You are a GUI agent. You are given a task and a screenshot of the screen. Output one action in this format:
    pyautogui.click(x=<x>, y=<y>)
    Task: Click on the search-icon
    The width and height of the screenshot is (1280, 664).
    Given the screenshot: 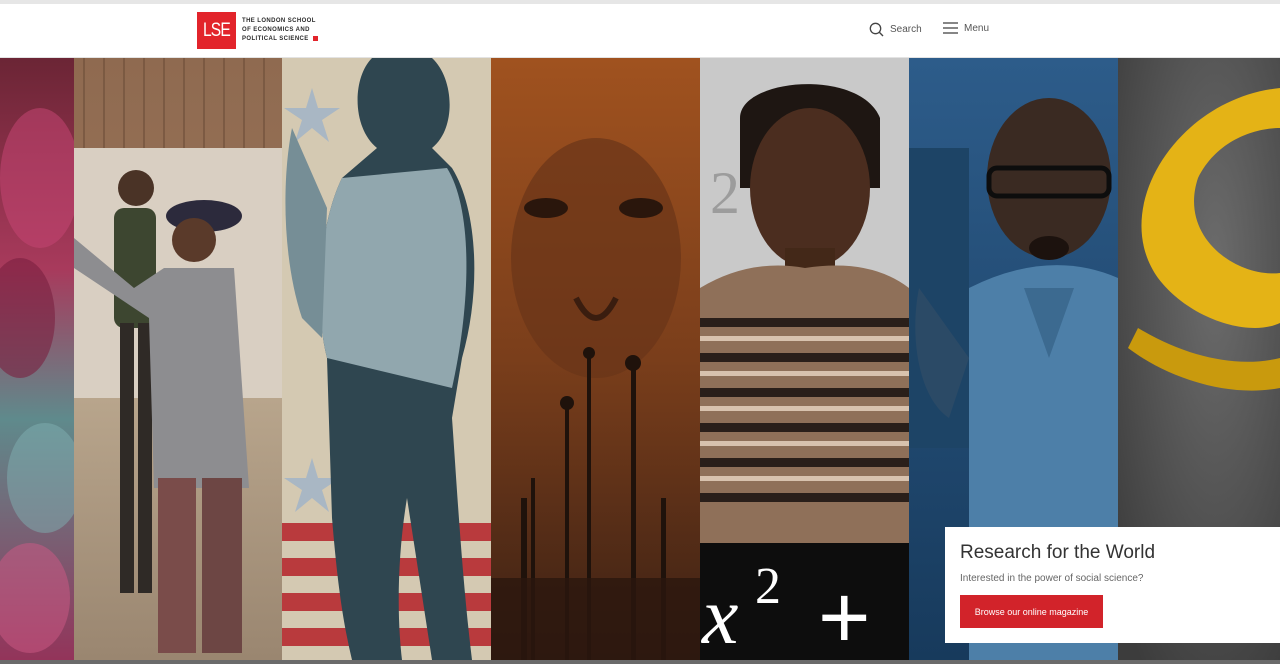 What is the action you would take?
    pyautogui.click(x=876, y=29)
    